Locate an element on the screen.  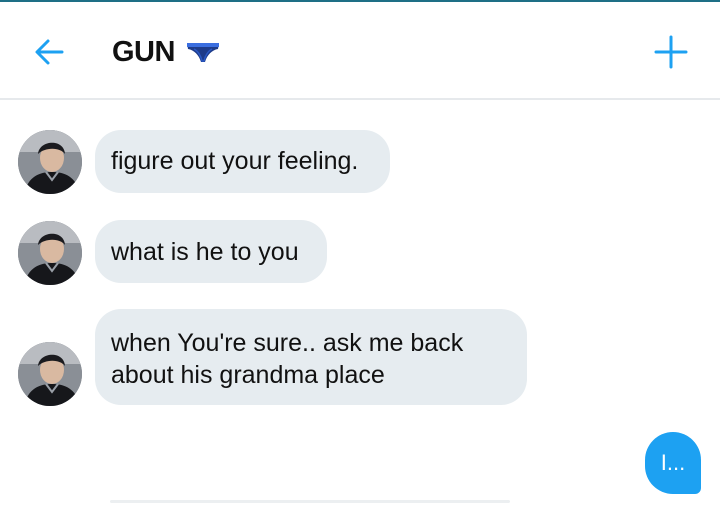
compose-bar-edge is located at coordinates (310, 501).